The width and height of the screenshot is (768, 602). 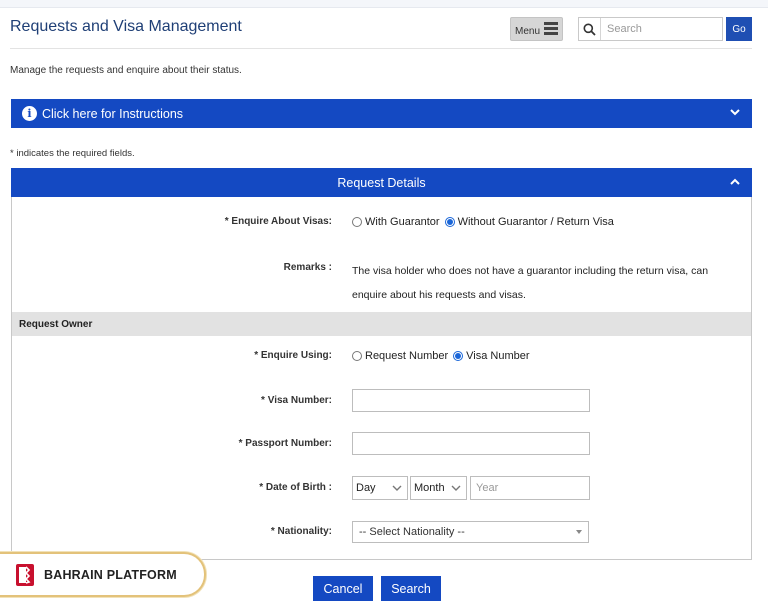 I want to click on dob-month-select: Month, so click(x=438, y=488).